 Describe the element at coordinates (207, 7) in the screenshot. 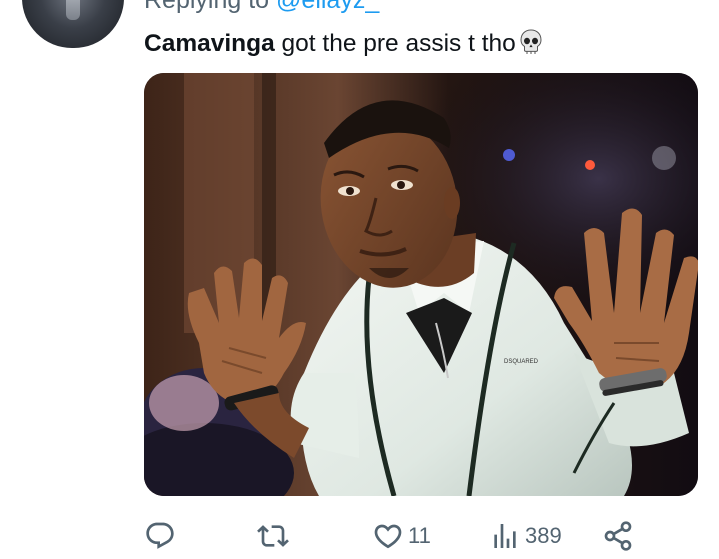

I see `replying-to-label: Replying to` at that location.